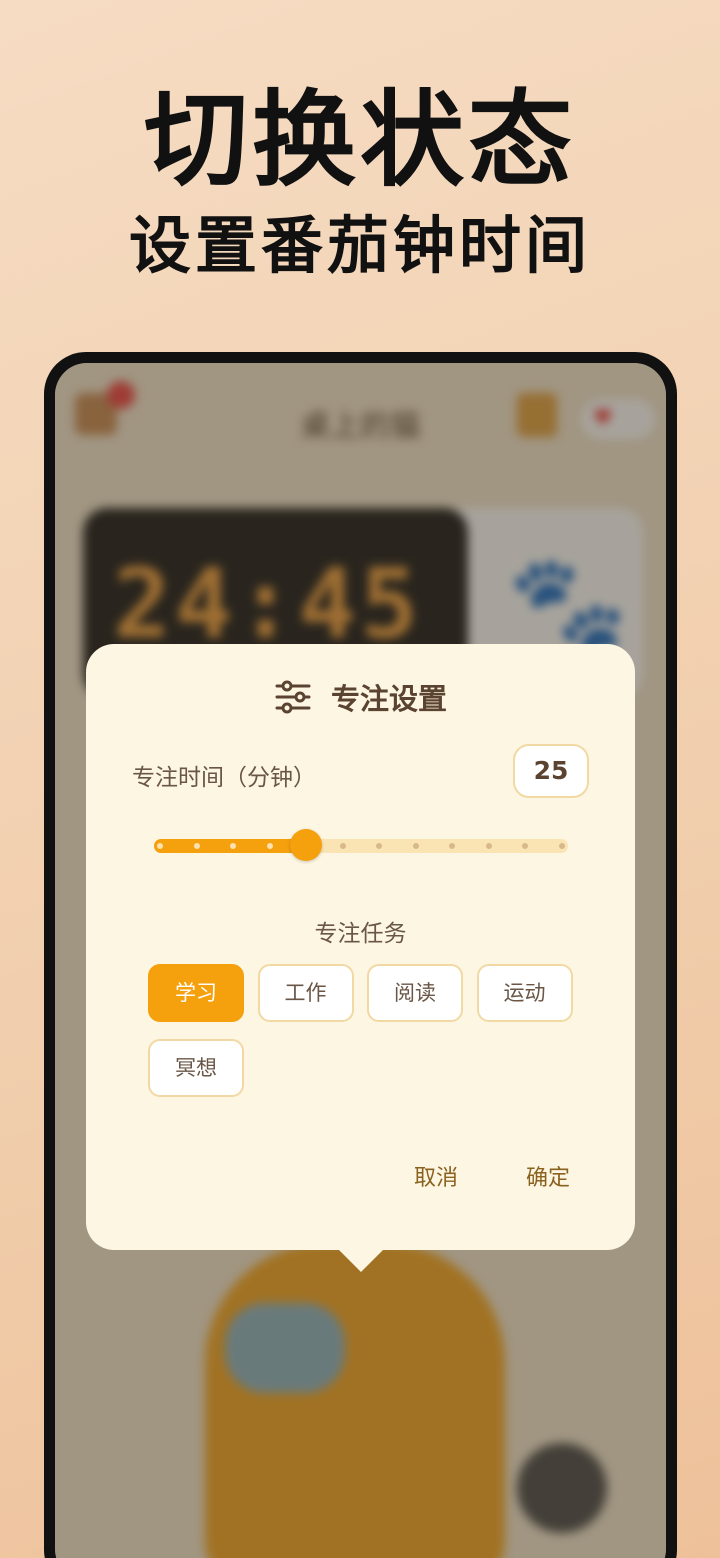 This screenshot has height=1558, width=720. What do you see at coordinates (360, 934) in the screenshot?
I see `task-label: 专注任务` at bounding box center [360, 934].